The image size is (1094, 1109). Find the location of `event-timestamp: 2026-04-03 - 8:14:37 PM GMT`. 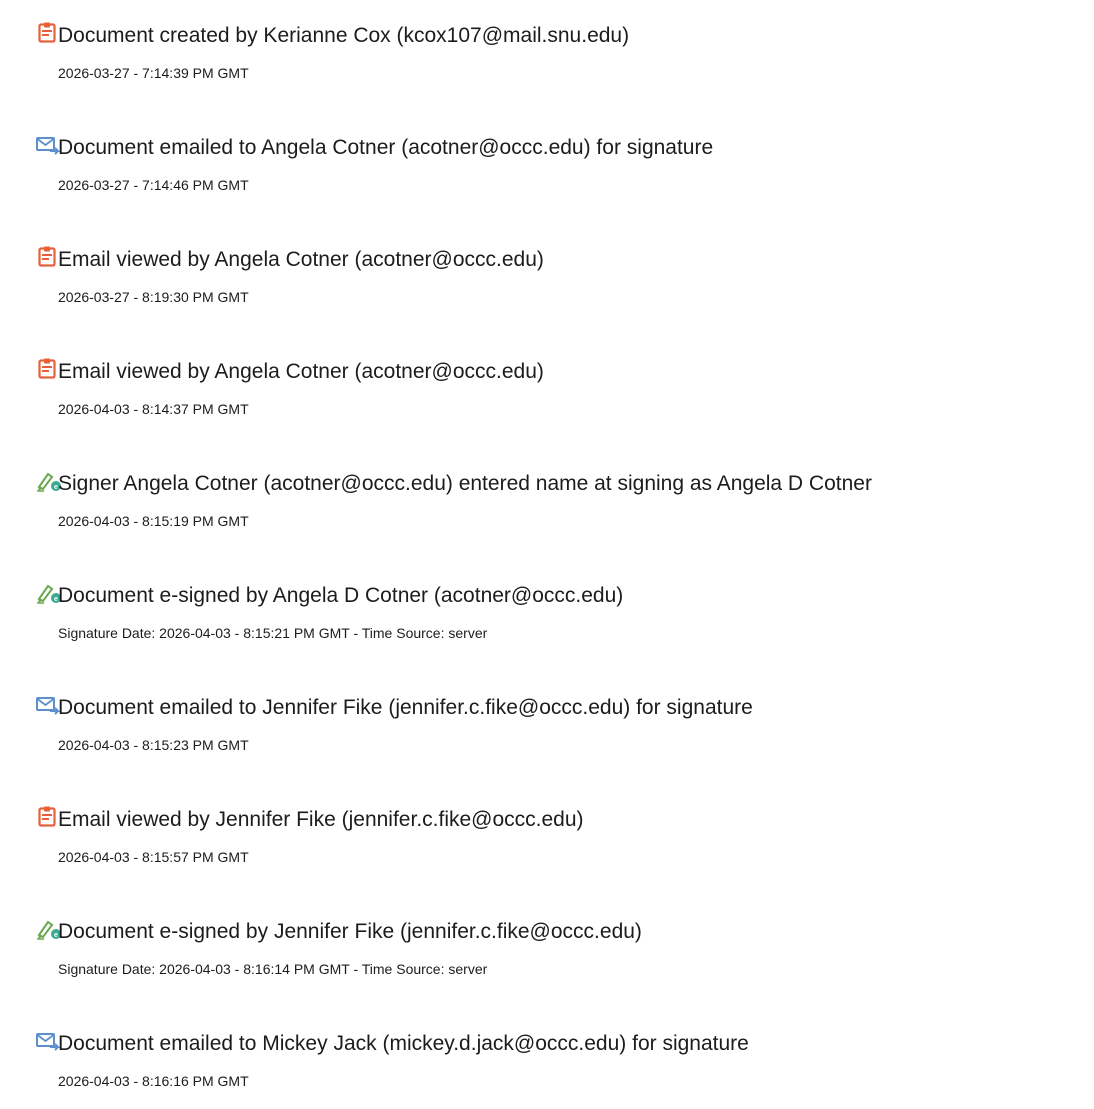

event-timestamp: 2026-04-03 - 8:14:37 PM GMT is located at coordinates (153, 409).